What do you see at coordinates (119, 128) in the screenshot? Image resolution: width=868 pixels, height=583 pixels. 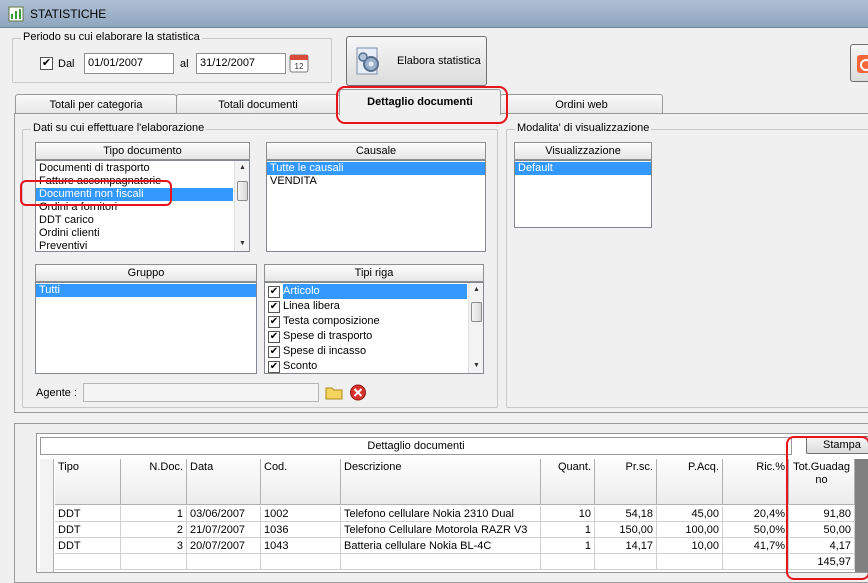 I see `filters-group-label: Dati su cui effettuare l'elaborazione` at bounding box center [119, 128].